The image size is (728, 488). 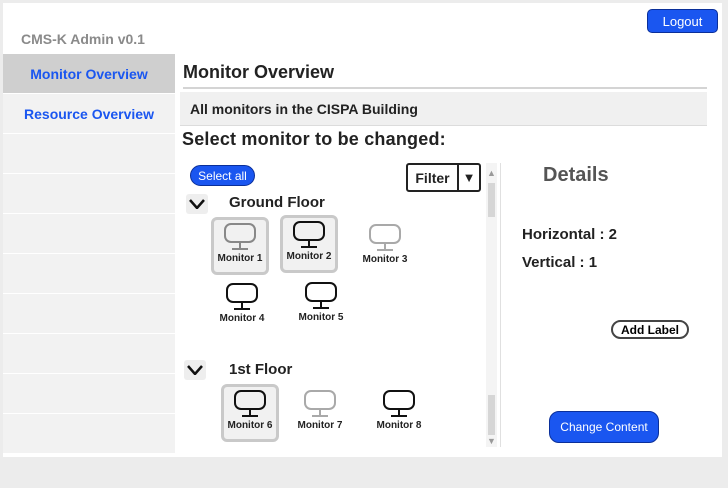 What do you see at coordinates (443, 109) in the screenshot?
I see `building-banner: All monitors in the CISPA Building` at bounding box center [443, 109].